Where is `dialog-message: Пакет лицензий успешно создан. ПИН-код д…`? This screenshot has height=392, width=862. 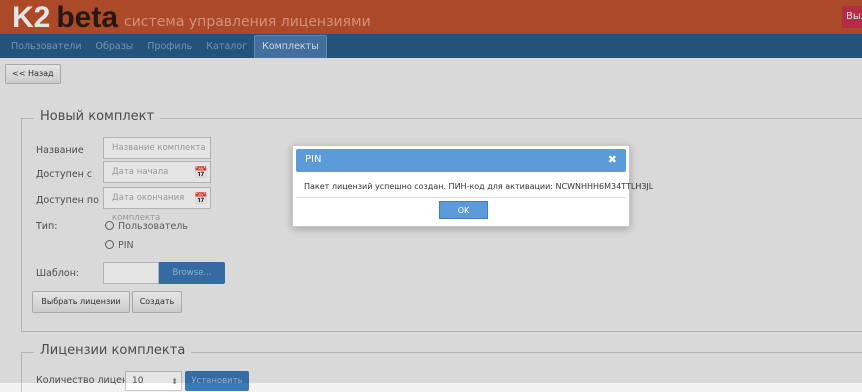
dialog-message: Пакет лицензий успешно создан. ПИН-код д… is located at coordinates (479, 186).